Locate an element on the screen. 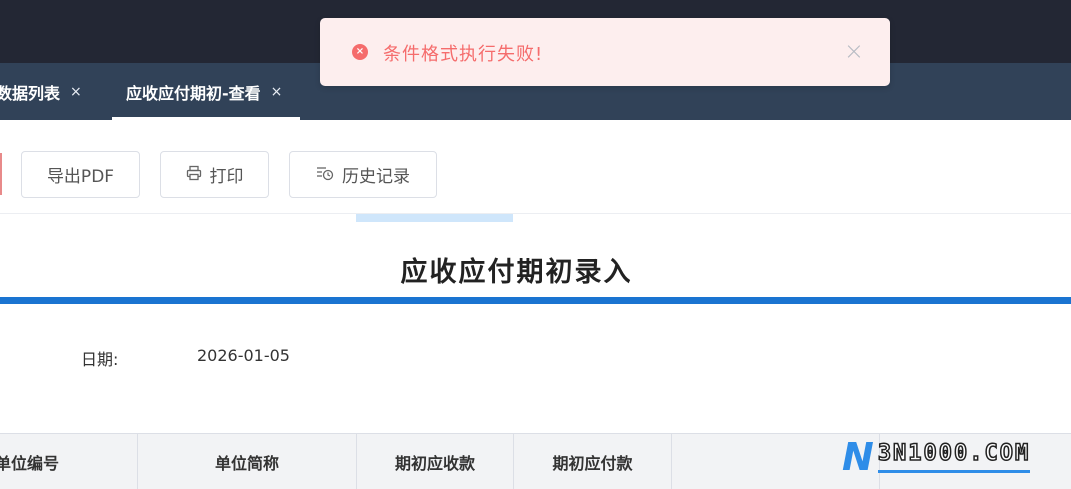 Image resolution: width=1071 pixels, height=489 pixels. export-pdf-button: 导出PDF is located at coordinates (80, 174).